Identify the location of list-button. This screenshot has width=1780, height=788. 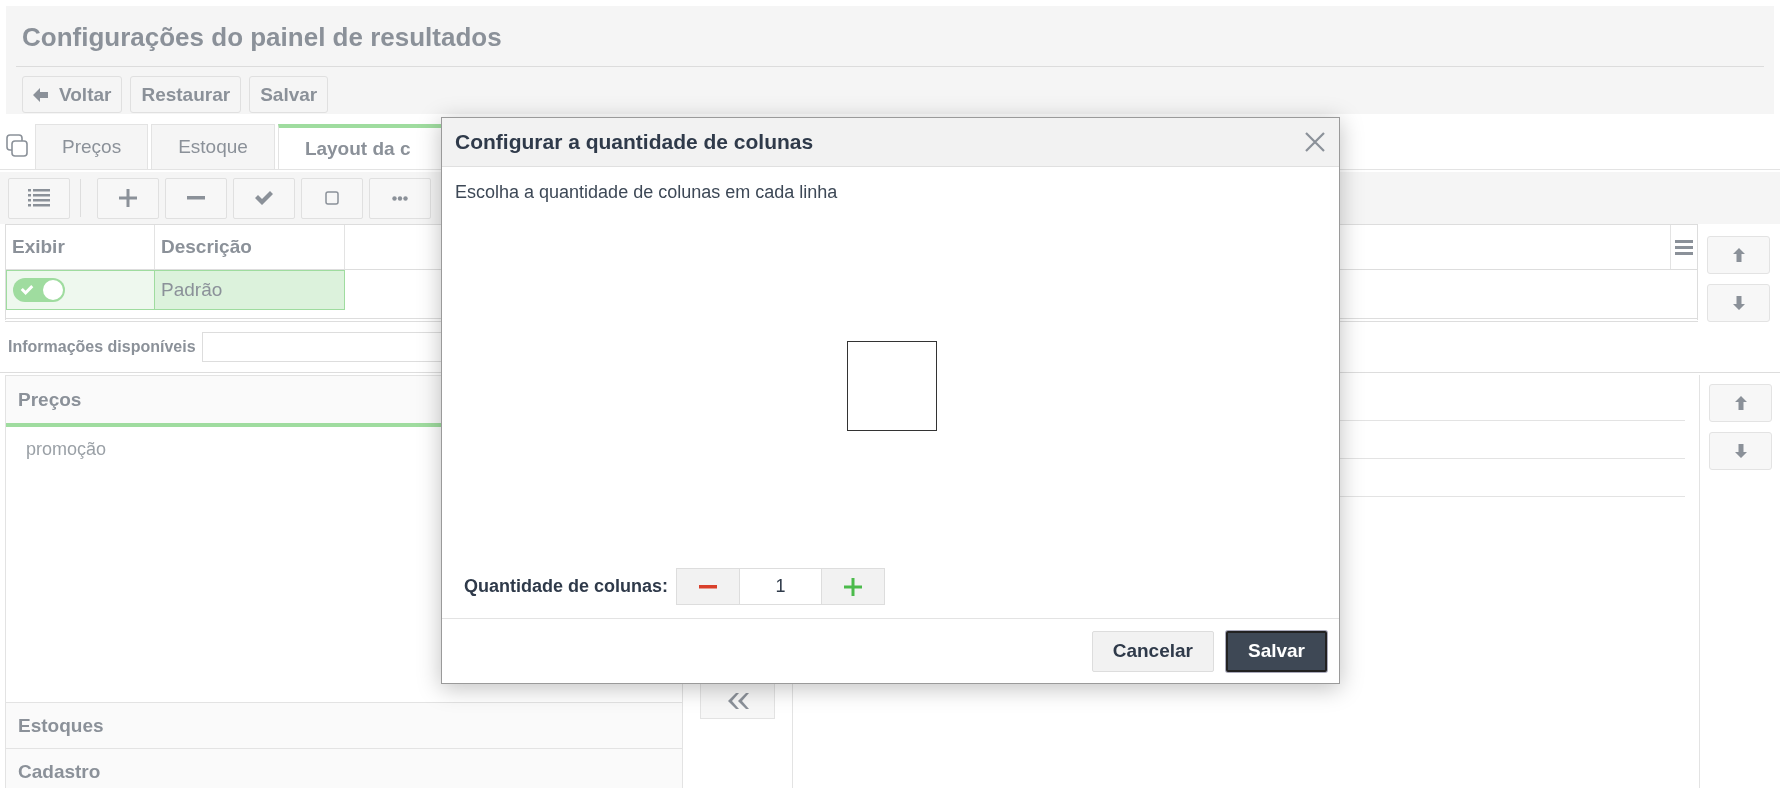
(39, 198).